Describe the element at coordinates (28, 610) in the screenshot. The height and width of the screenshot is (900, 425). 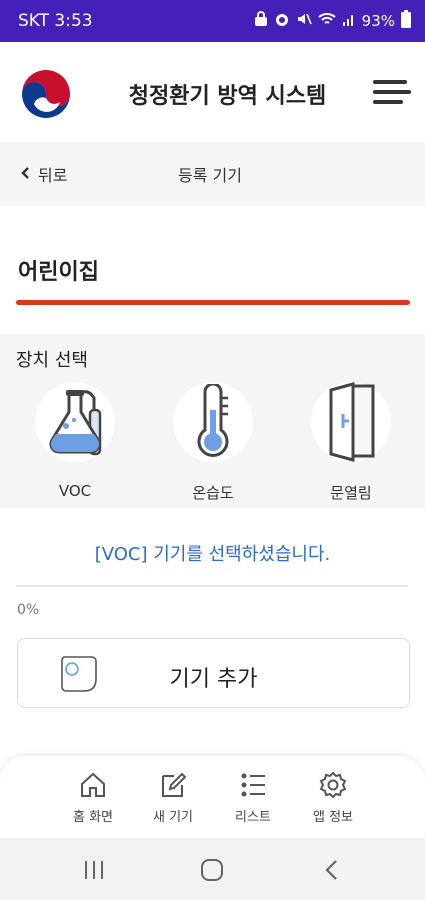
I see `progress-text: 0%` at that location.